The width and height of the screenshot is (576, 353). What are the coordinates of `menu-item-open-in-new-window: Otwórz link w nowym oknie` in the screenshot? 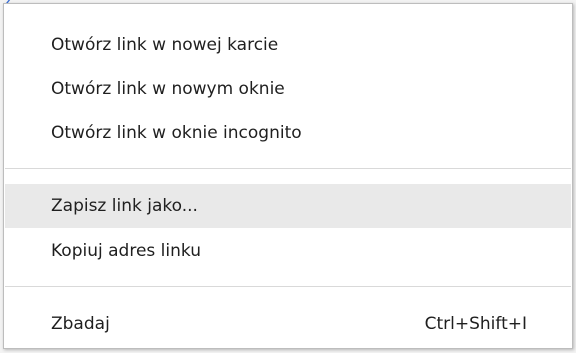 It's located at (288, 89).